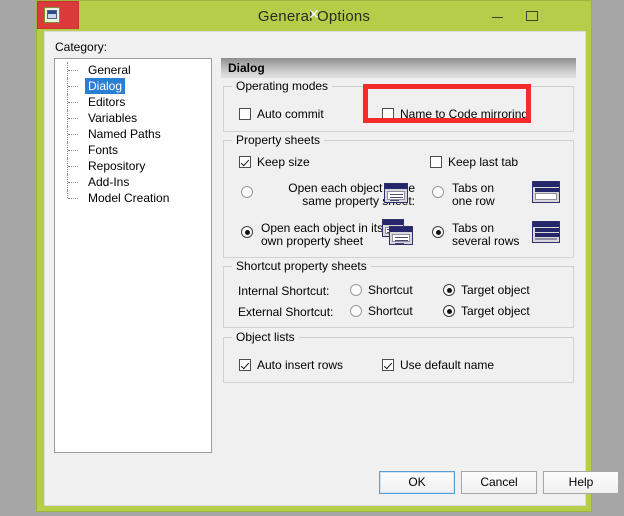 The width and height of the screenshot is (624, 516). Describe the element at coordinates (124, 134) in the screenshot. I see `tree-item-label: Named Paths` at that location.